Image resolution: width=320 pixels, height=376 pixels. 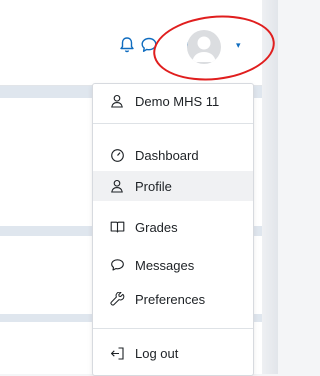 What do you see at coordinates (157, 353) in the screenshot?
I see `menu-item-label: Log out` at bounding box center [157, 353].